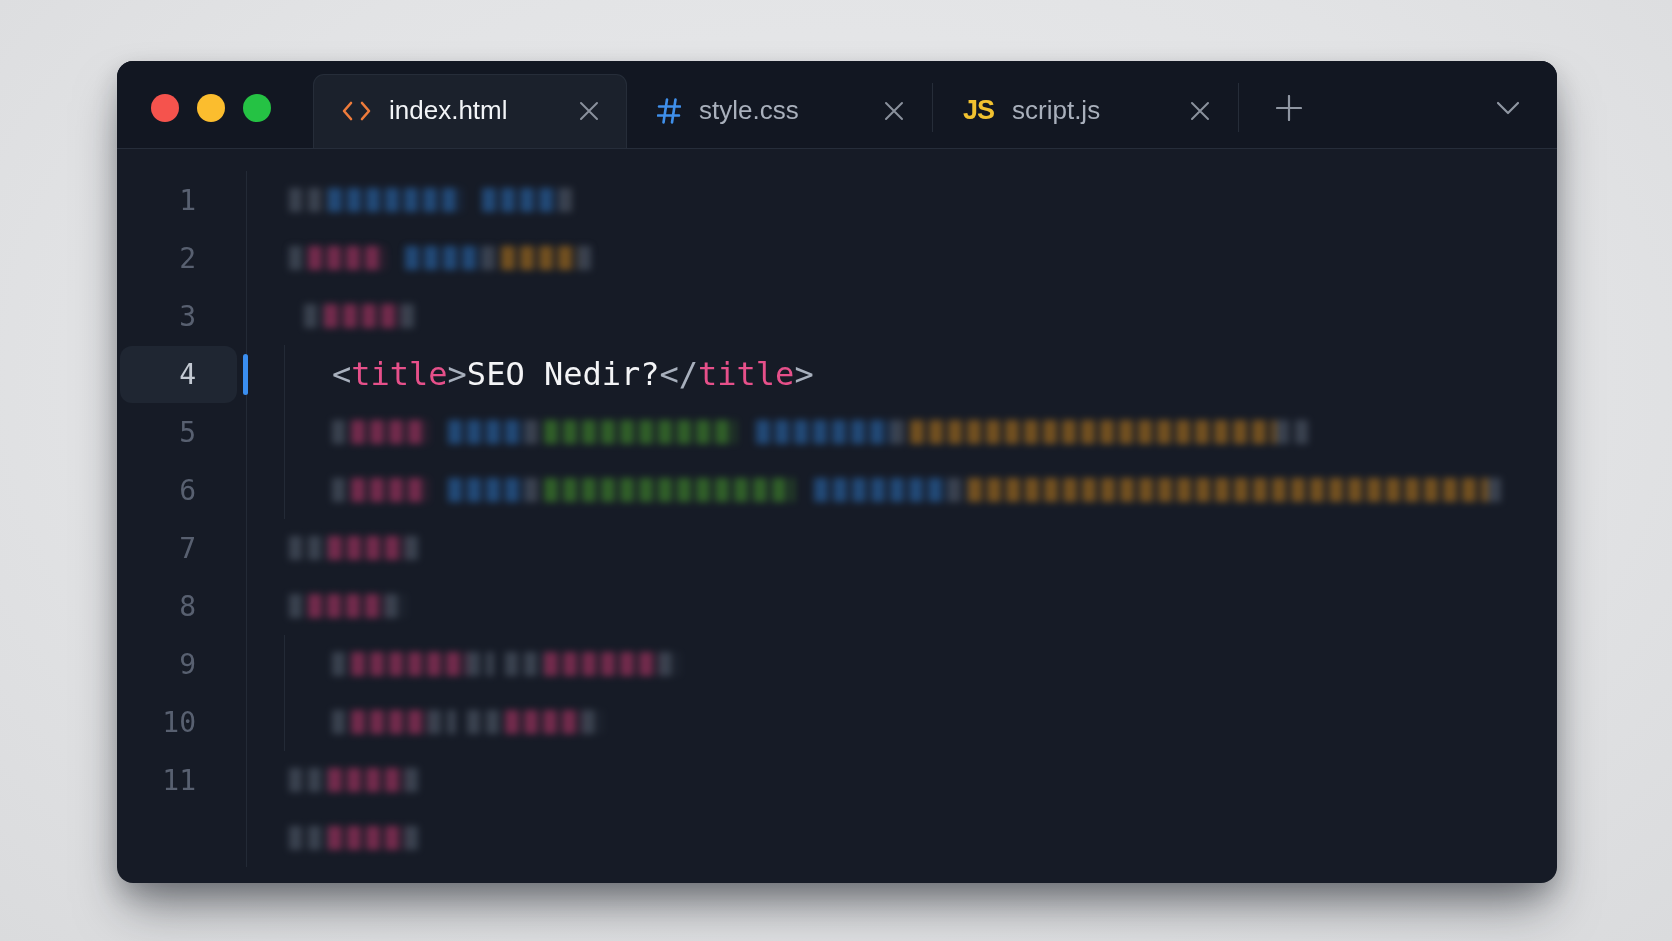 Image resolution: width=1672 pixels, height=941 pixels. What do you see at coordinates (178, 374) in the screenshot?
I see `line-number: 4` at bounding box center [178, 374].